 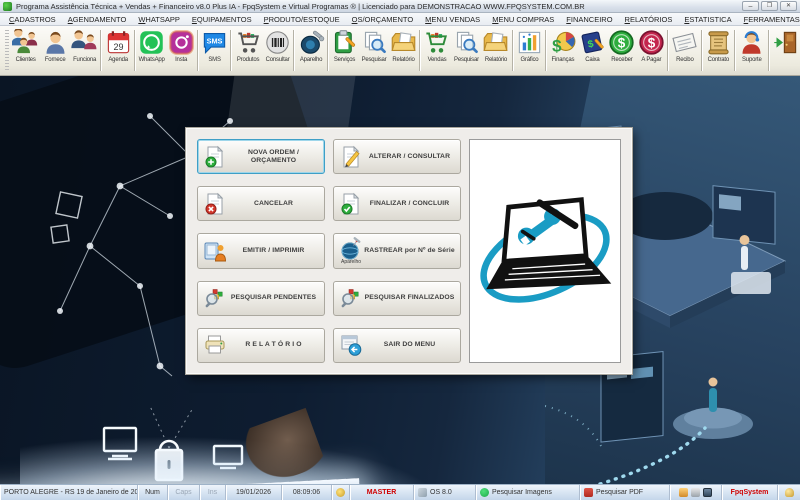 I want to click on pesquisar-pendentes-button: PESQUISAR PENDENTES, so click(x=261, y=298).